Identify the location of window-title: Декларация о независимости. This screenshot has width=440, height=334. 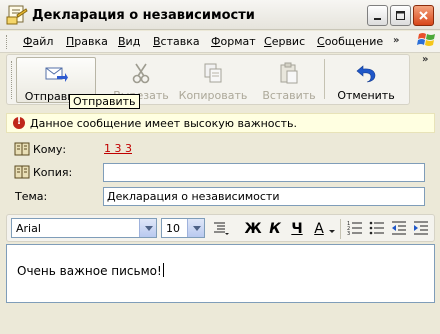
(143, 15).